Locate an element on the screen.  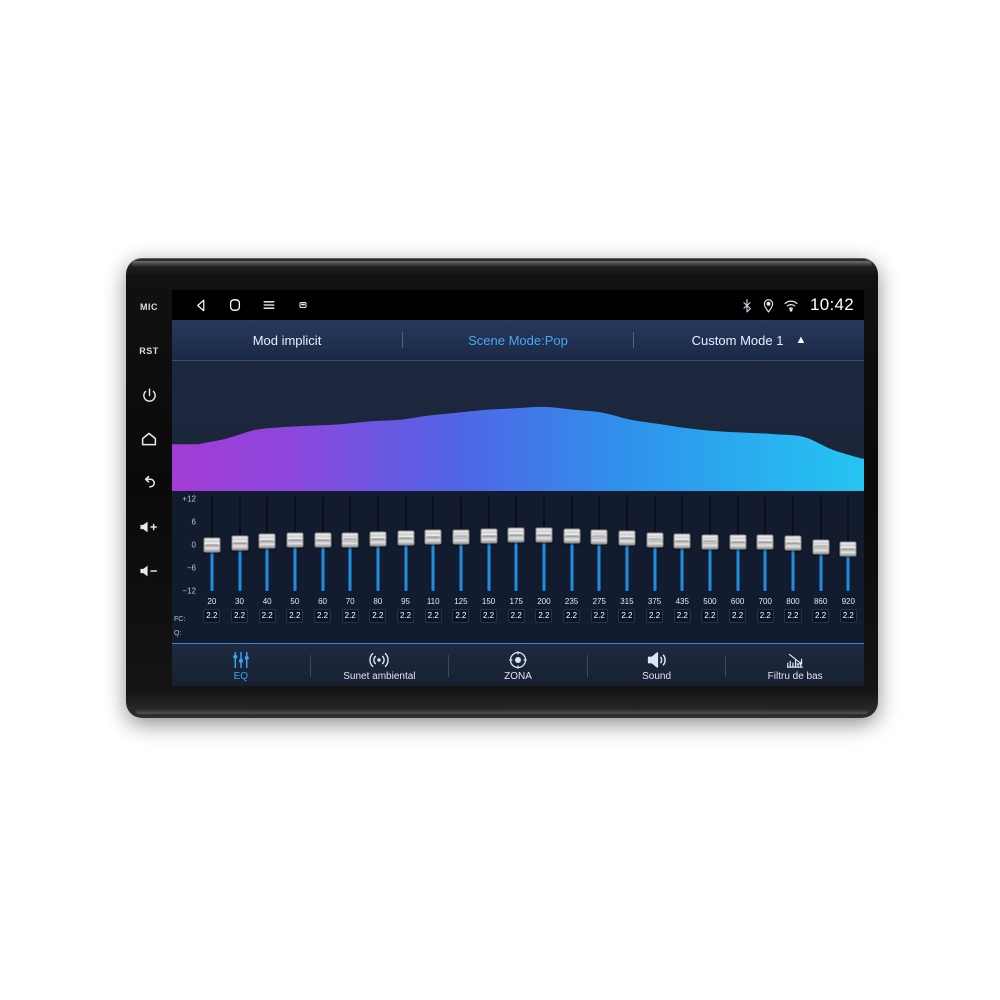
eq-band: 150 2.2 is located at coordinates (489, 567).